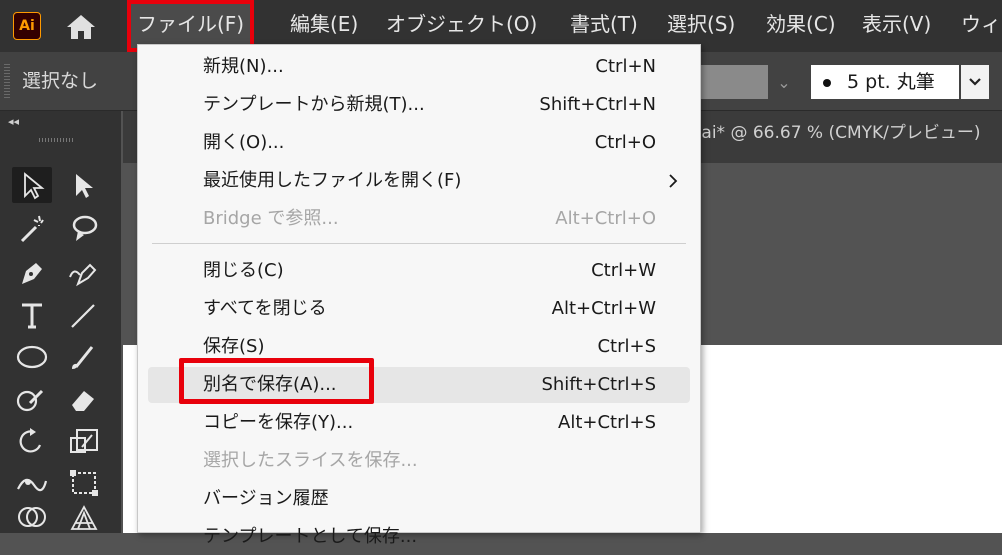  Describe the element at coordinates (13, 121) in the screenshot. I see `collapse-icon: ◂◂` at that location.